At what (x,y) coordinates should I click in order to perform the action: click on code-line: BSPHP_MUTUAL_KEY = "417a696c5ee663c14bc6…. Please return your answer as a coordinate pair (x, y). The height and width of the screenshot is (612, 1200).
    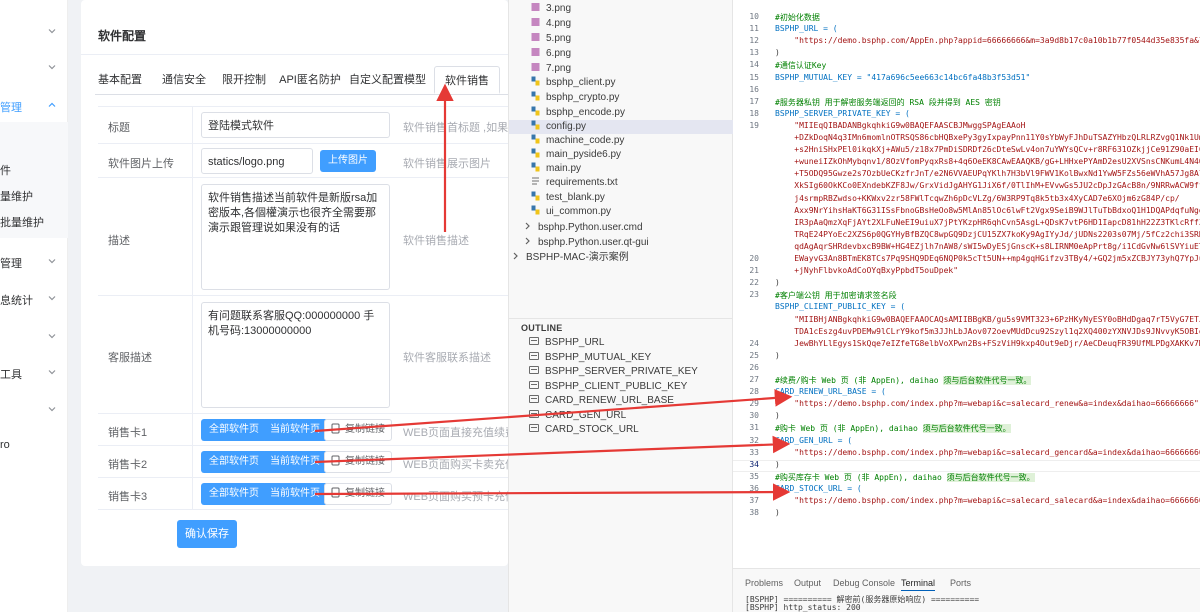
    Looking at the image, I should click on (903, 77).